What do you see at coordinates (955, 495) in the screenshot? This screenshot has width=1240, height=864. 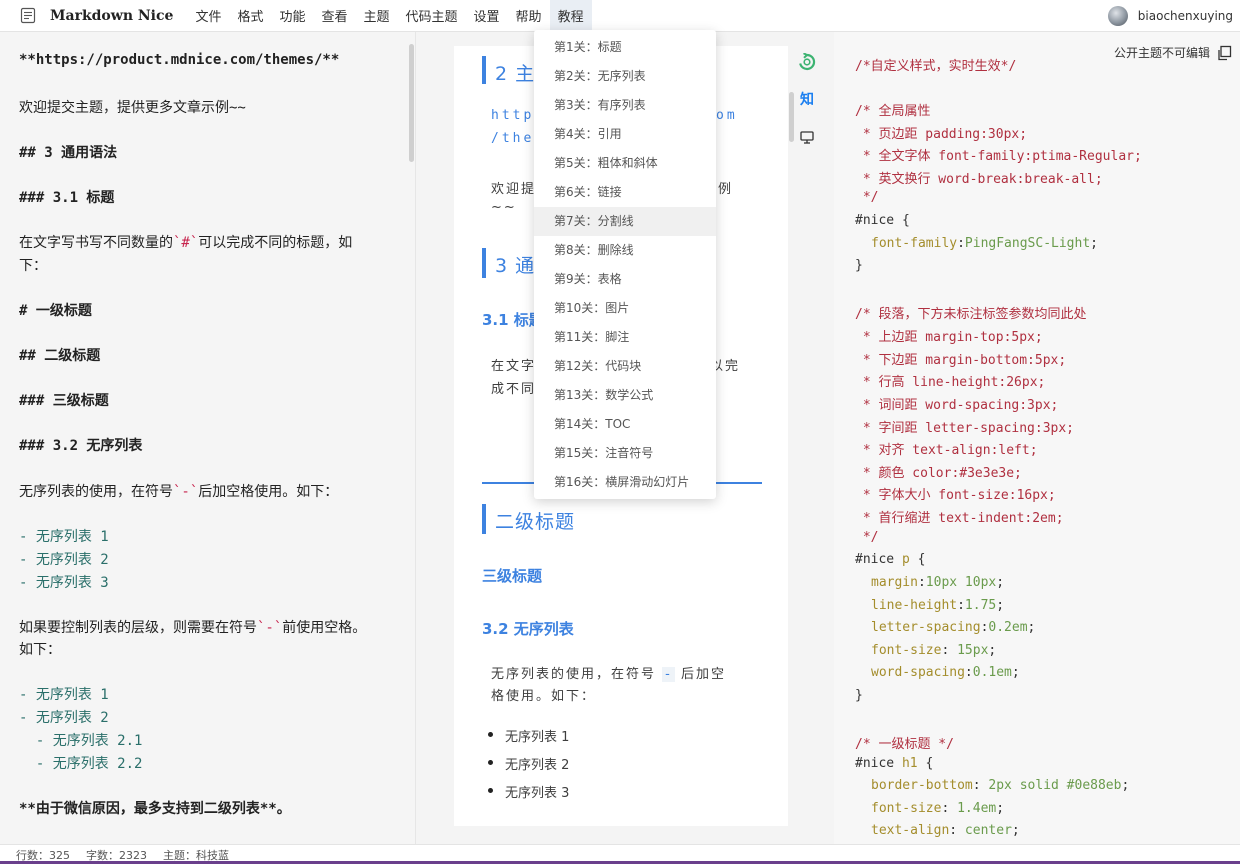 I see `css-line: * 字体大小 font-size:16px;` at bounding box center [955, 495].